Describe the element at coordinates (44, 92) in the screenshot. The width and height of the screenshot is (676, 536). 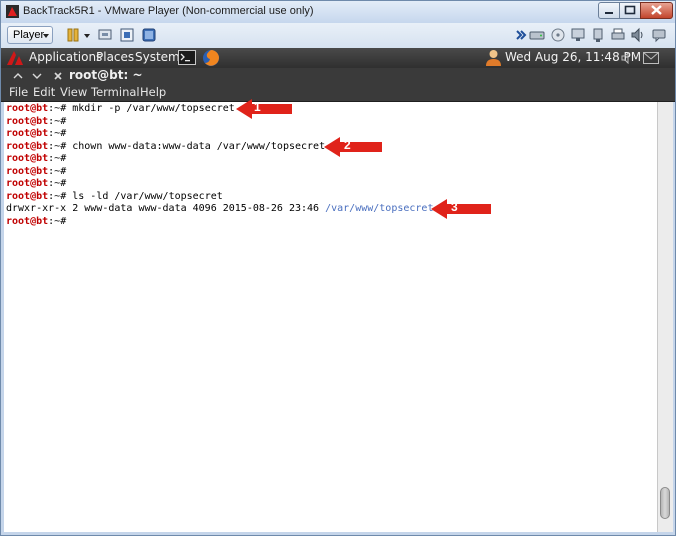
I see `menu-edit: Edit` at that location.